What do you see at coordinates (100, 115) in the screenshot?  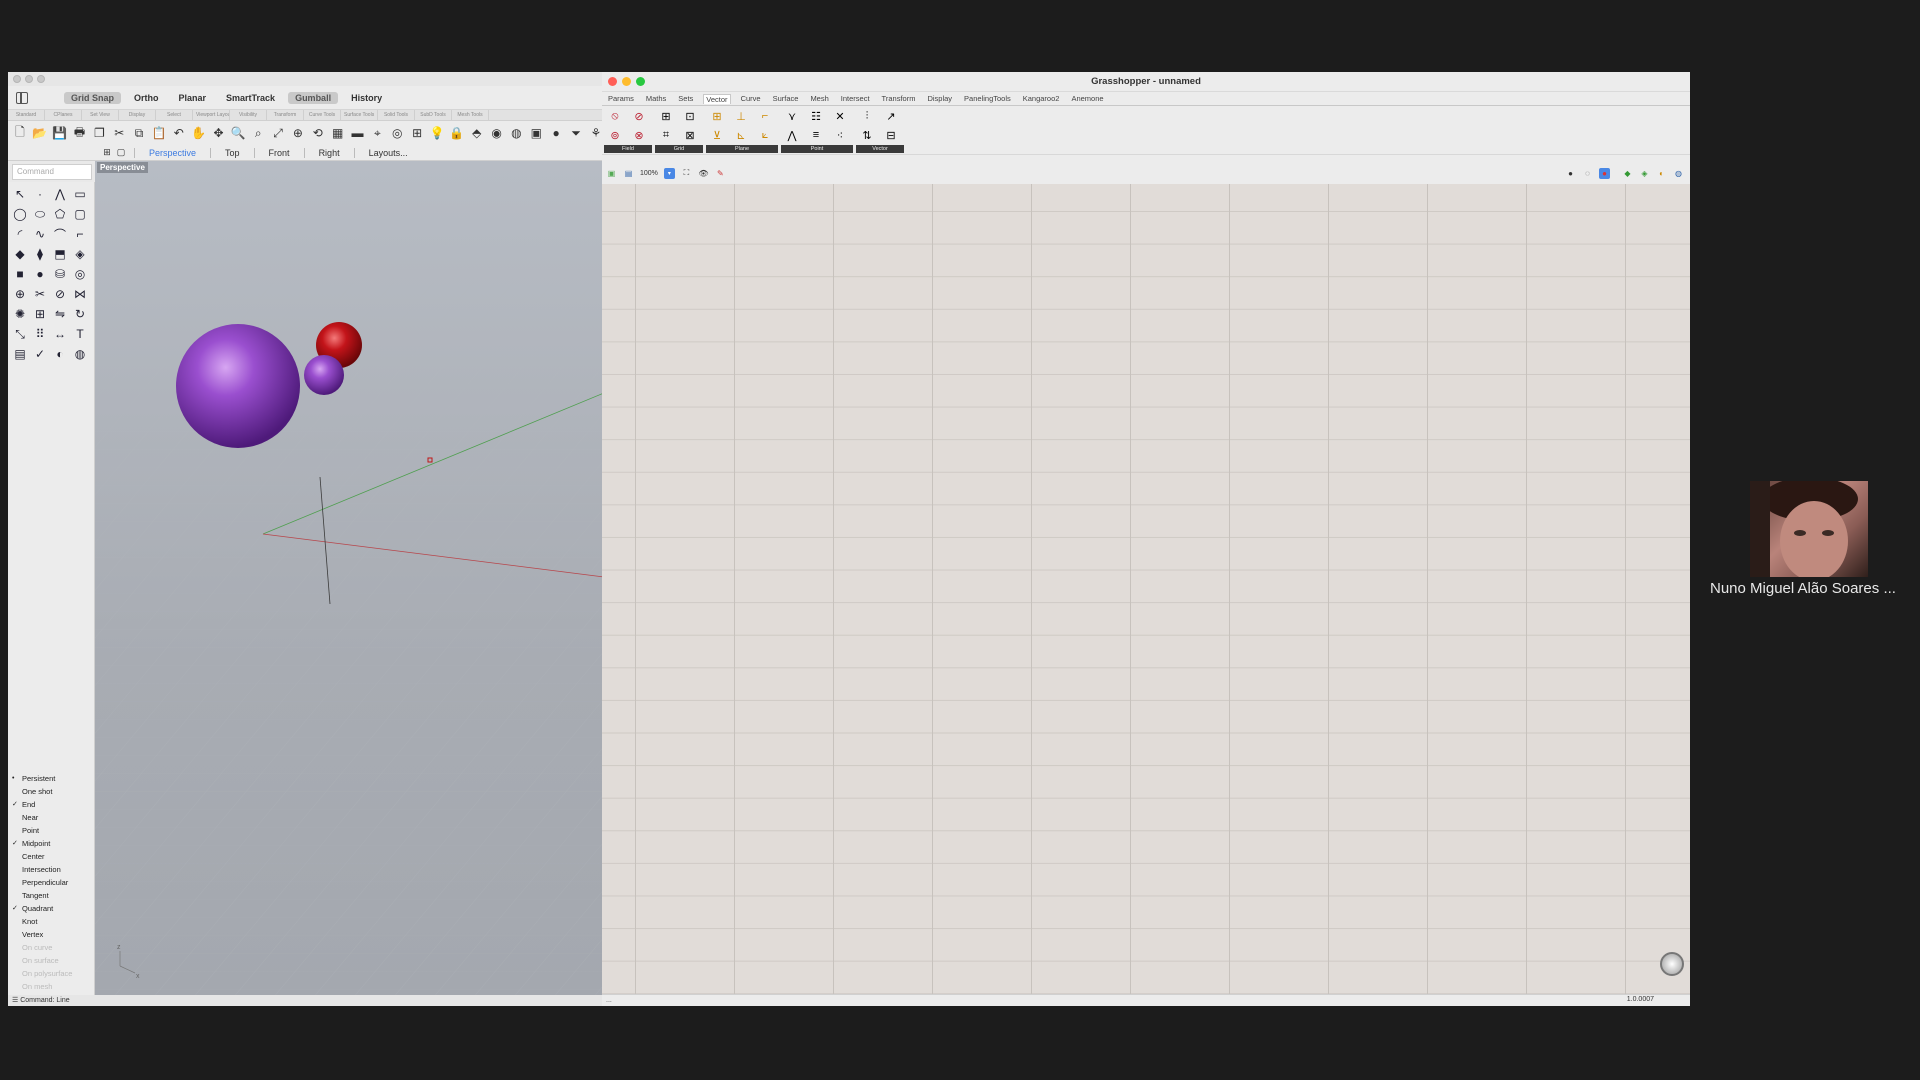 I see `tab-set-view: Set View` at bounding box center [100, 115].